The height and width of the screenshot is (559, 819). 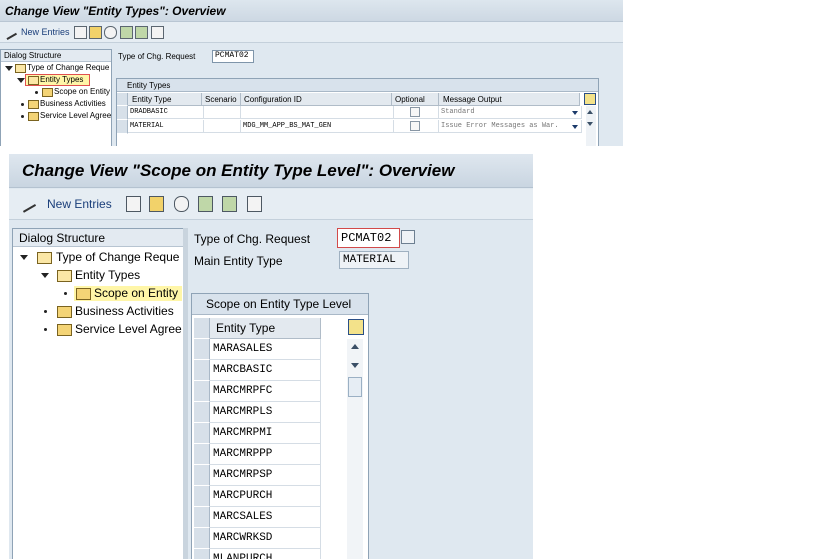 What do you see at coordinates (265, 412) in the screenshot?
I see `table-row-entity-type: MARCMRPLS` at bounding box center [265, 412].